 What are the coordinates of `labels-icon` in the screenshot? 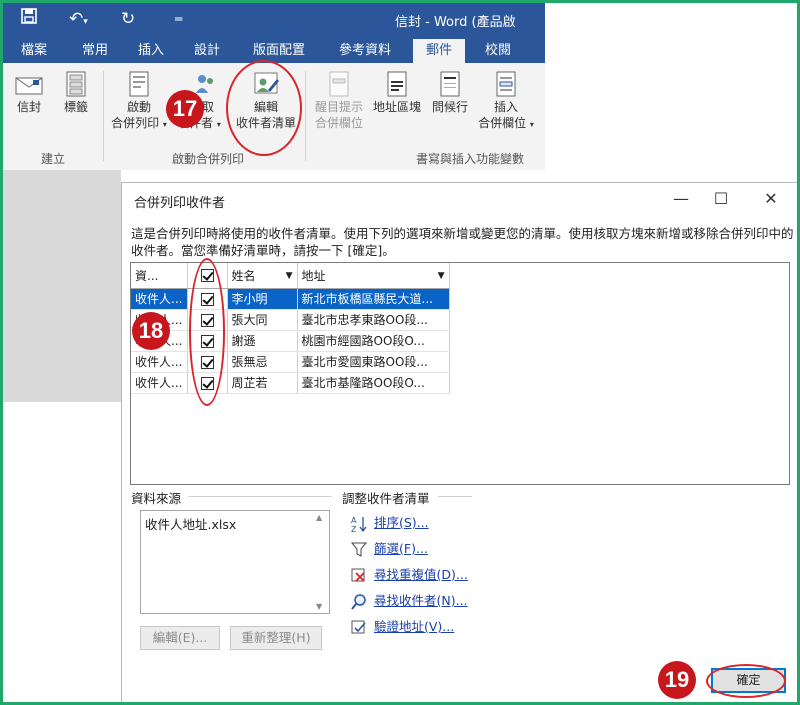 It's located at (76, 84).